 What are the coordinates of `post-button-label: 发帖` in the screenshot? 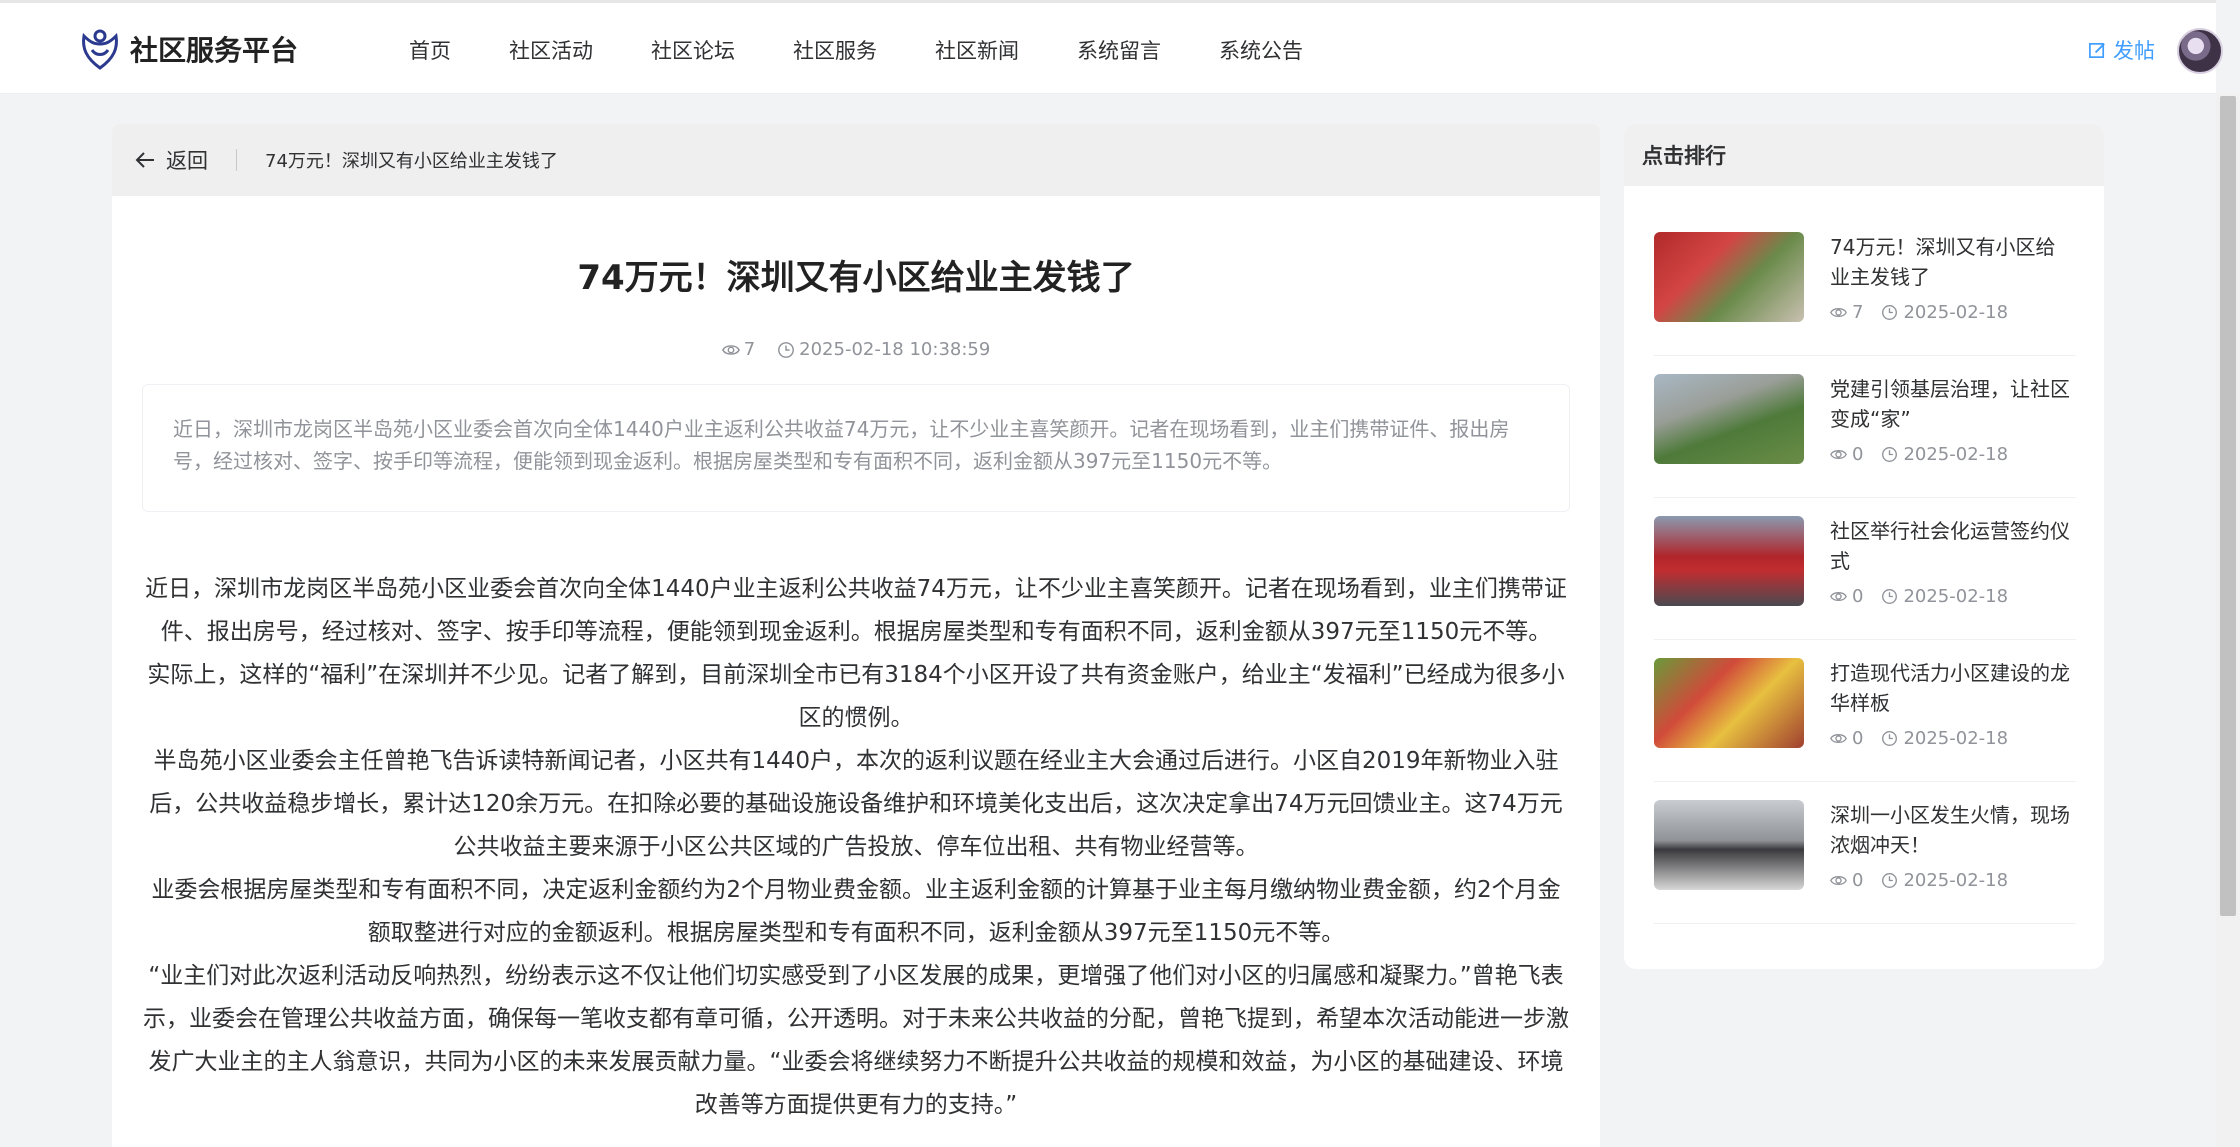 It's located at (2134, 51).